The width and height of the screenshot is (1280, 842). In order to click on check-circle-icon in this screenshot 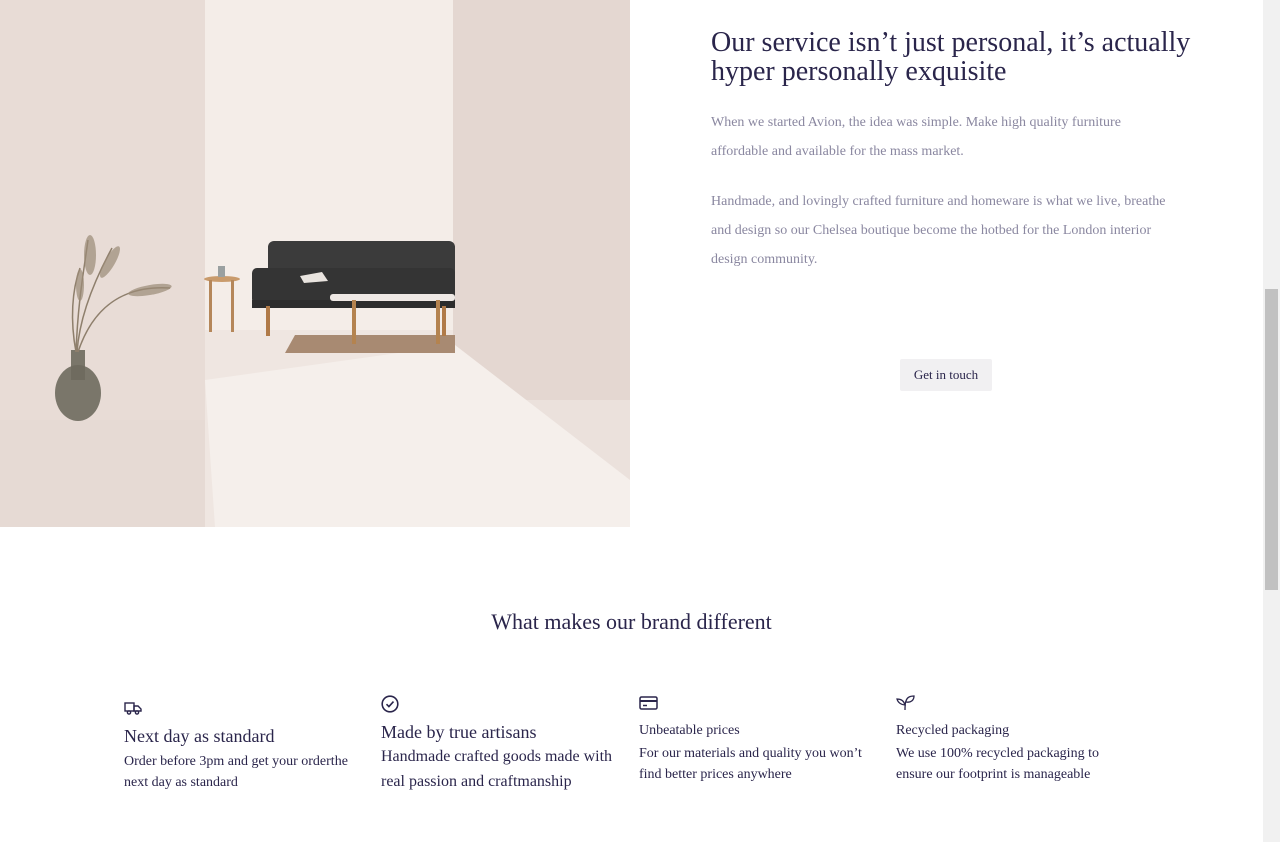, I will do `click(391, 705)`.